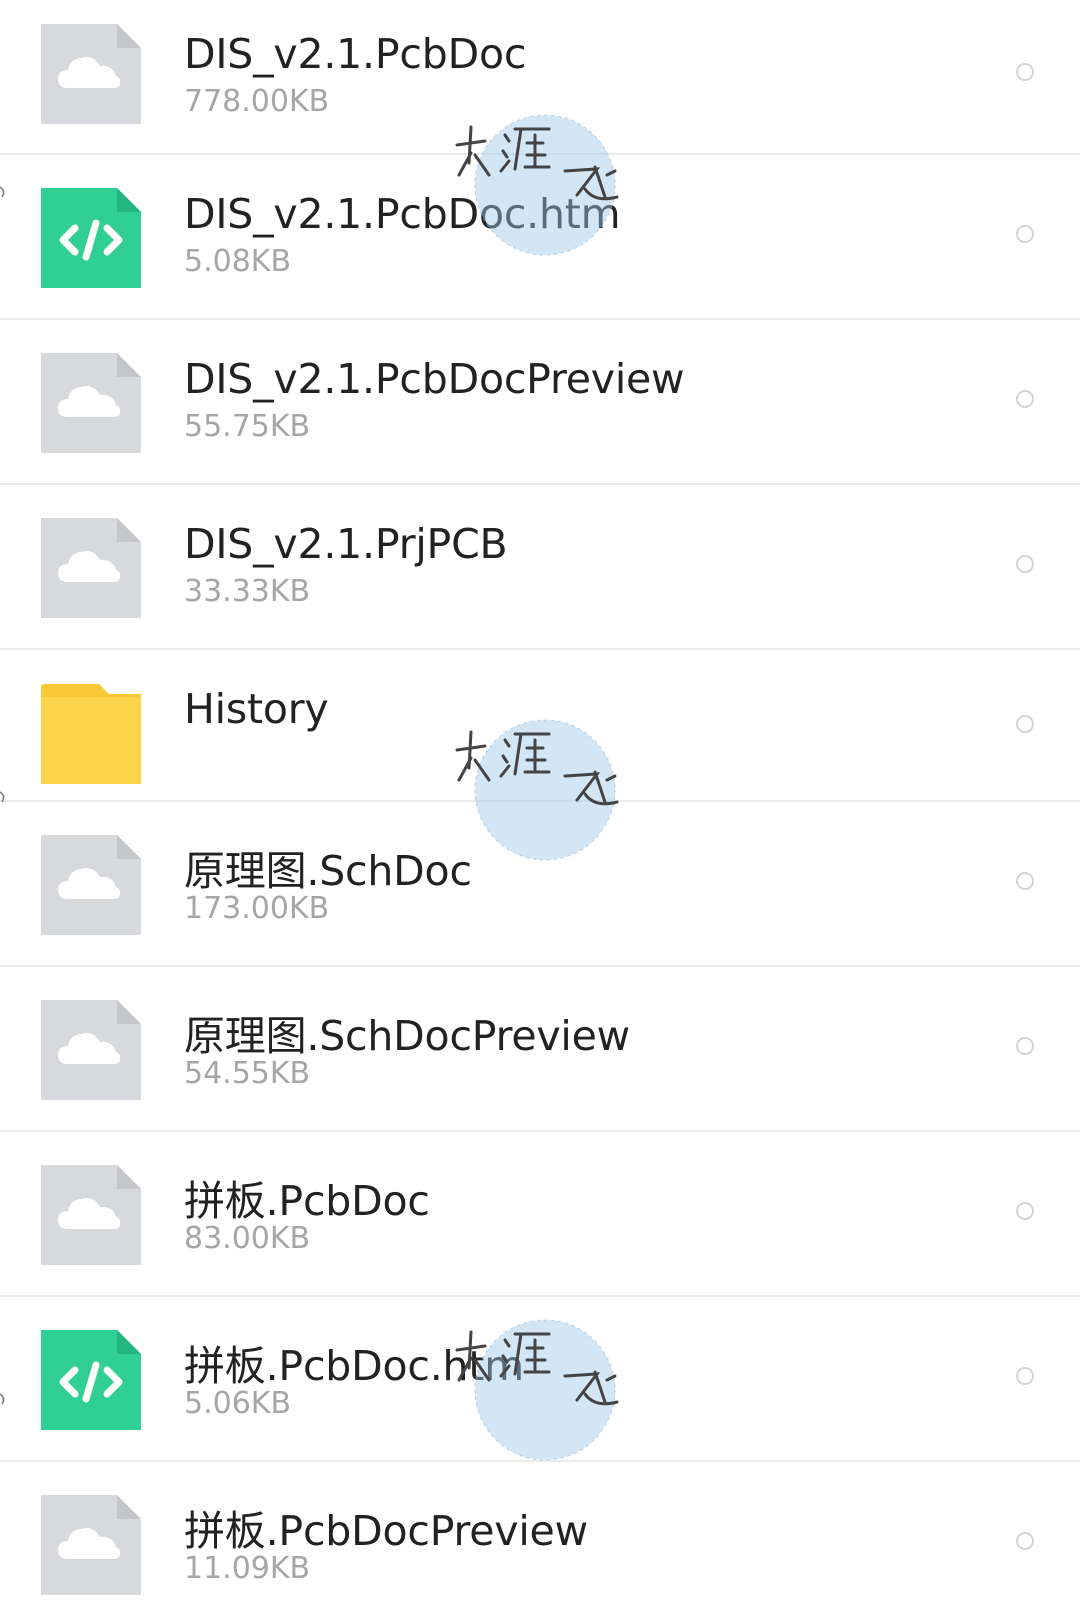 The height and width of the screenshot is (1614, 1080). Describe the element at coordinates (238, 261) in the screenshot. I see `file-size: 5.08KB` at that location.